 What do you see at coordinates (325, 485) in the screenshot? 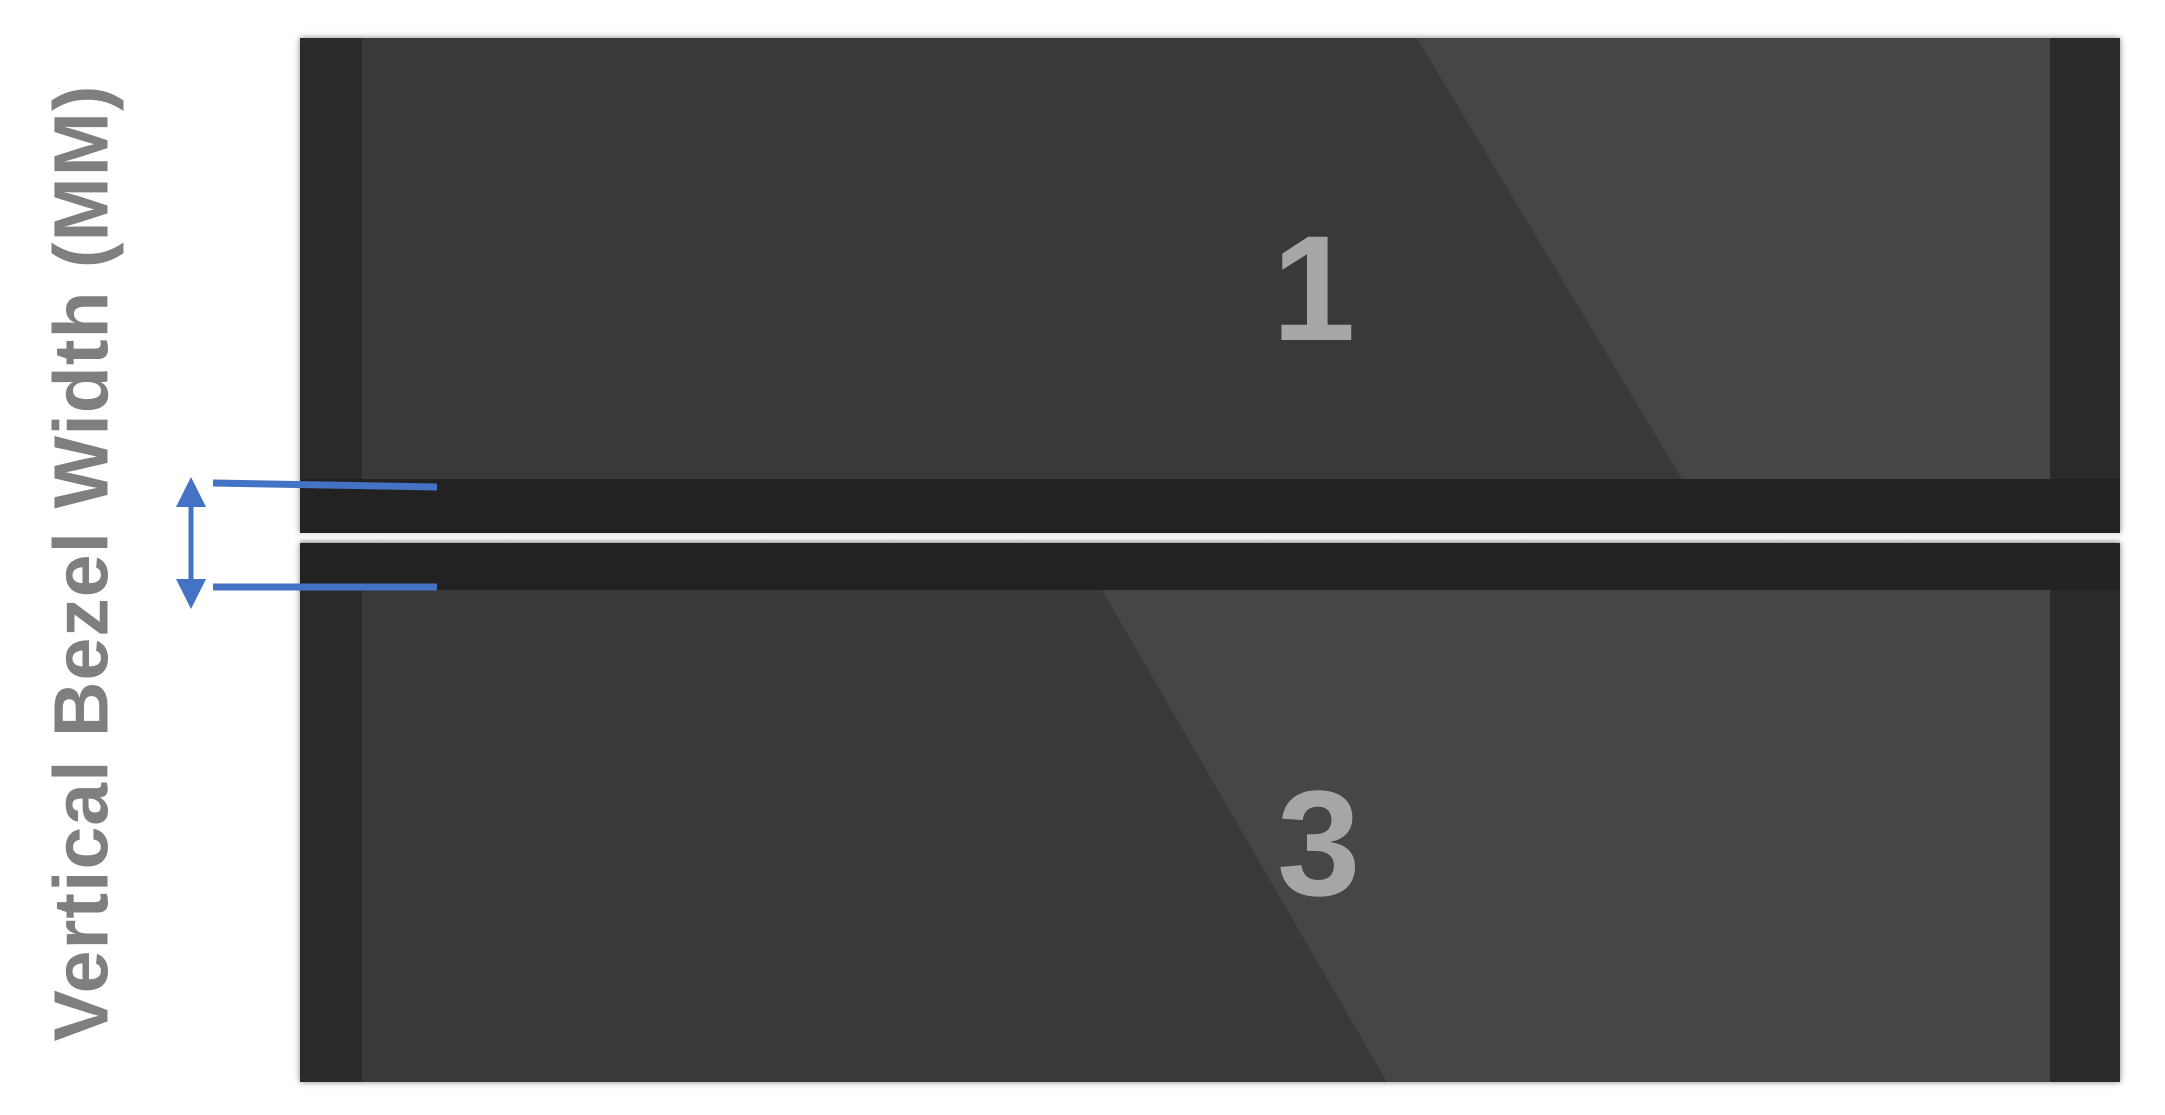
I see `measure-top-line` at bounding box center [325, 485].